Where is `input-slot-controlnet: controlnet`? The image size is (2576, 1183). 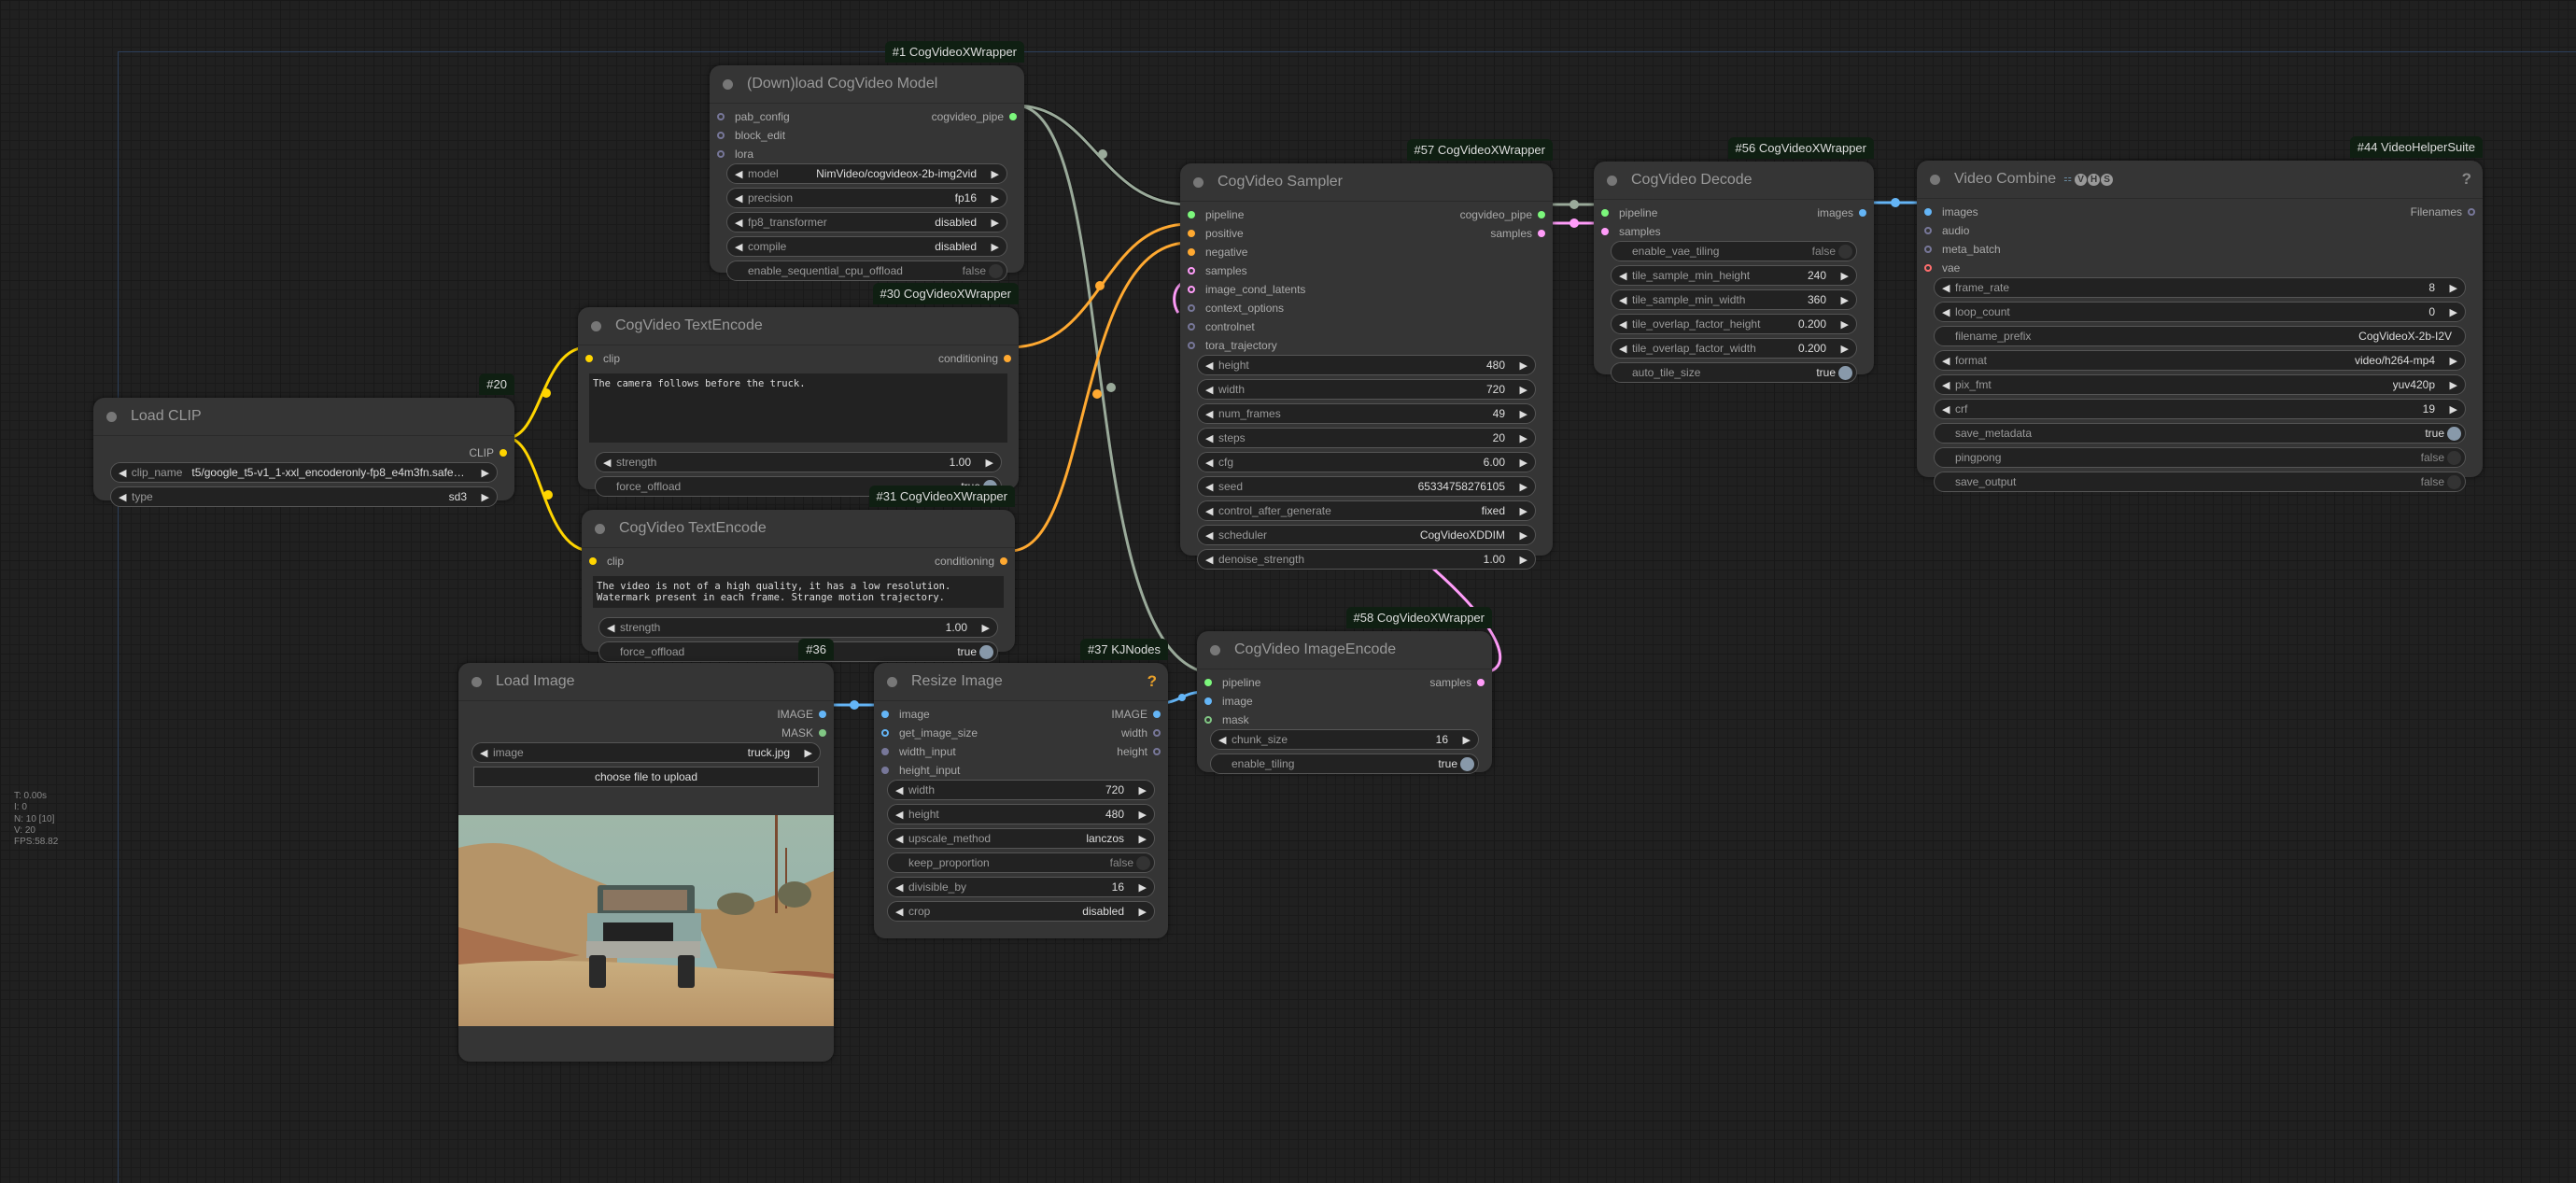 input-slot-controlnet: controlnet is located at coordinates (1222, 326).